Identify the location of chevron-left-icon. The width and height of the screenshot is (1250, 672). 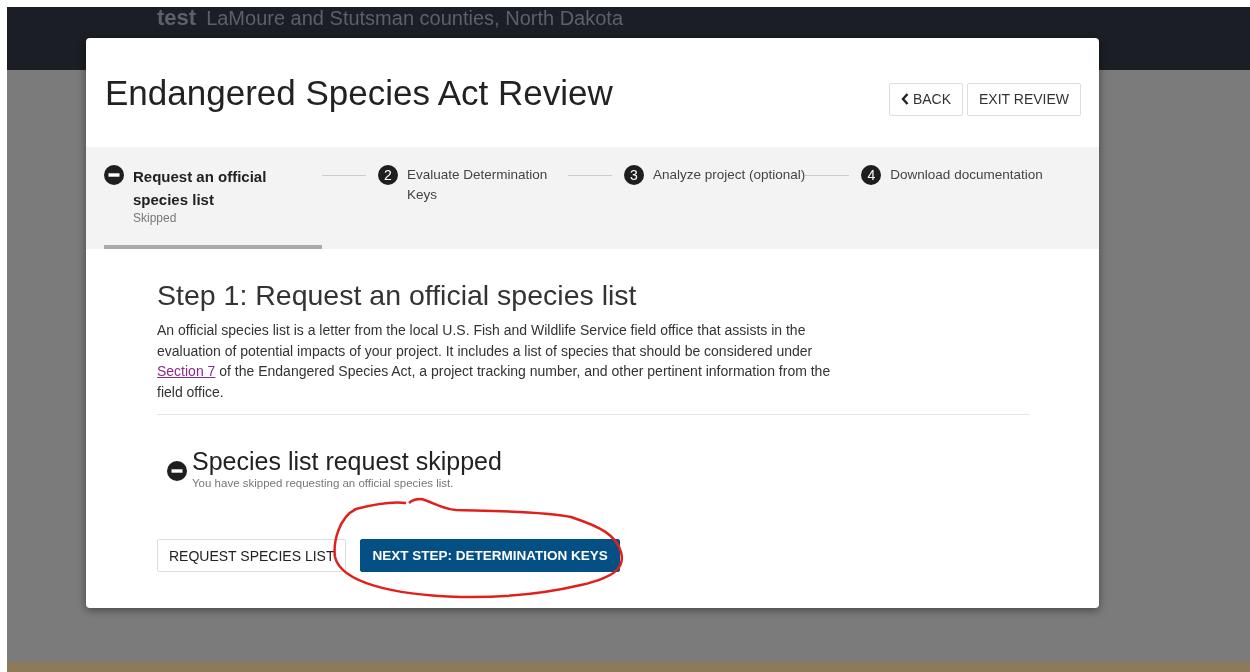
(904, 99).